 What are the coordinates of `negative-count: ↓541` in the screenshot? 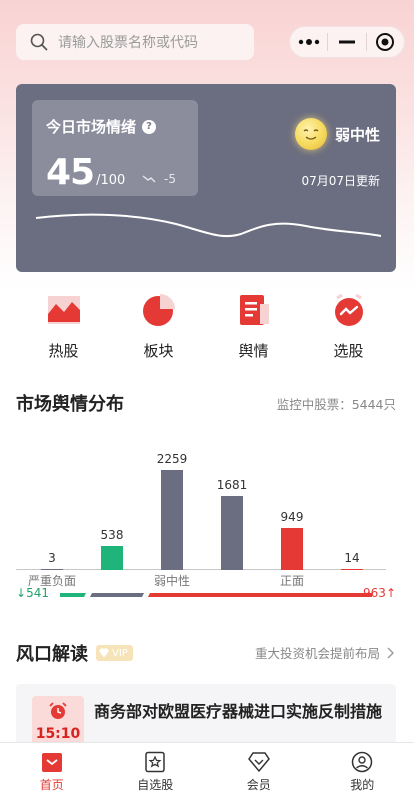 It's located at (32, 593).